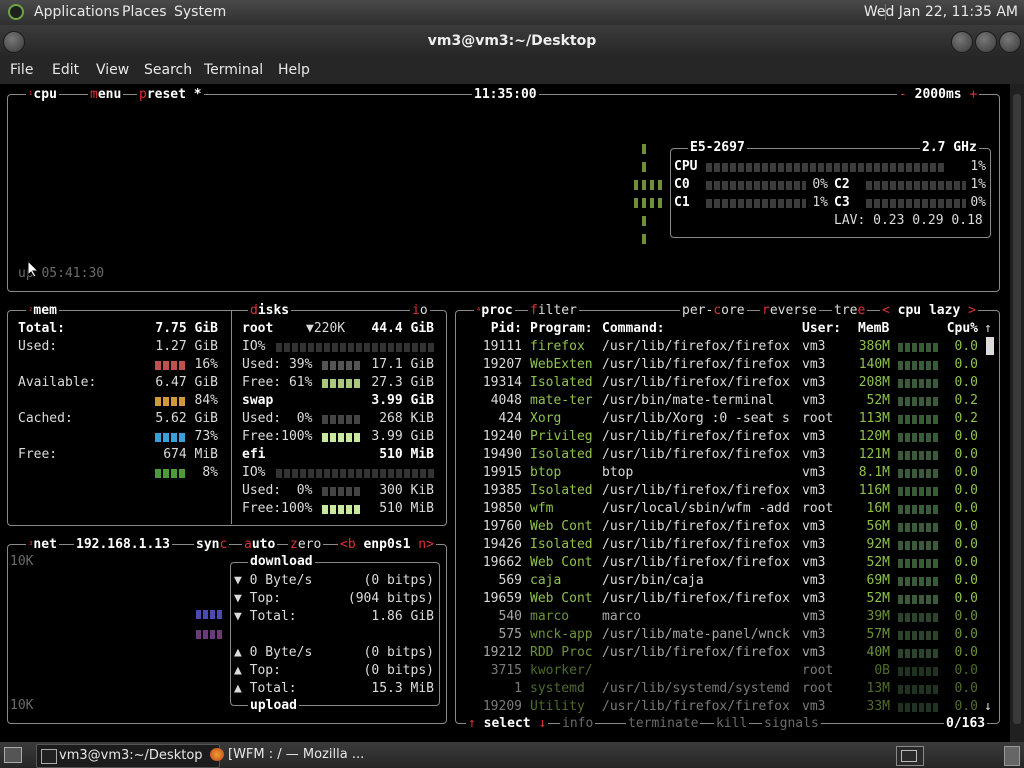 Image resolution: width=1024 pixels, height=768 pixels. Describe the element at coordinates (949, 148) in the screenshot. I see `cpu-frequency: 2.7 GHz` at that location.